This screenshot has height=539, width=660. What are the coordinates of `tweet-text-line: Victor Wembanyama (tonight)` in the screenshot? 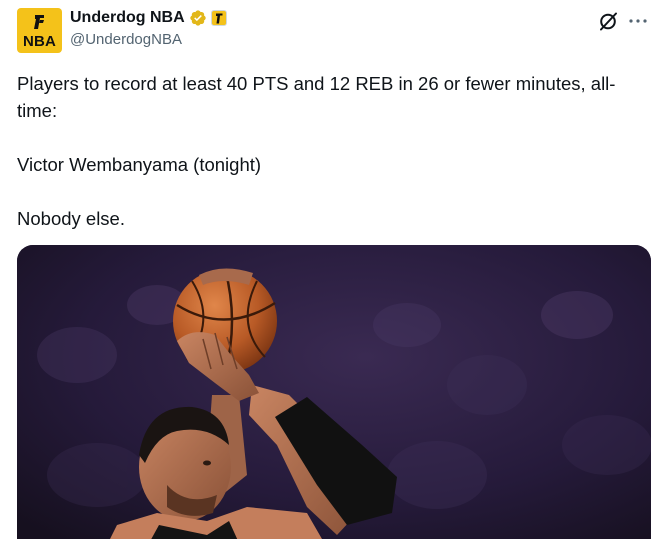 It's located at (139, 164).